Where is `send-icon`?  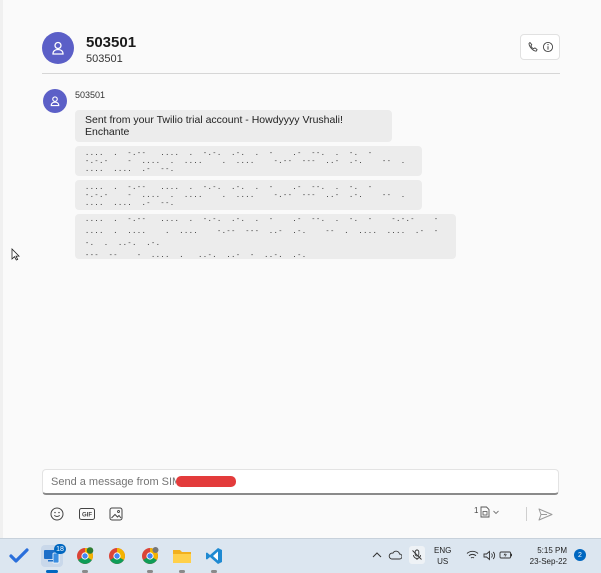
send-icon is located at coordinates (545, 514).